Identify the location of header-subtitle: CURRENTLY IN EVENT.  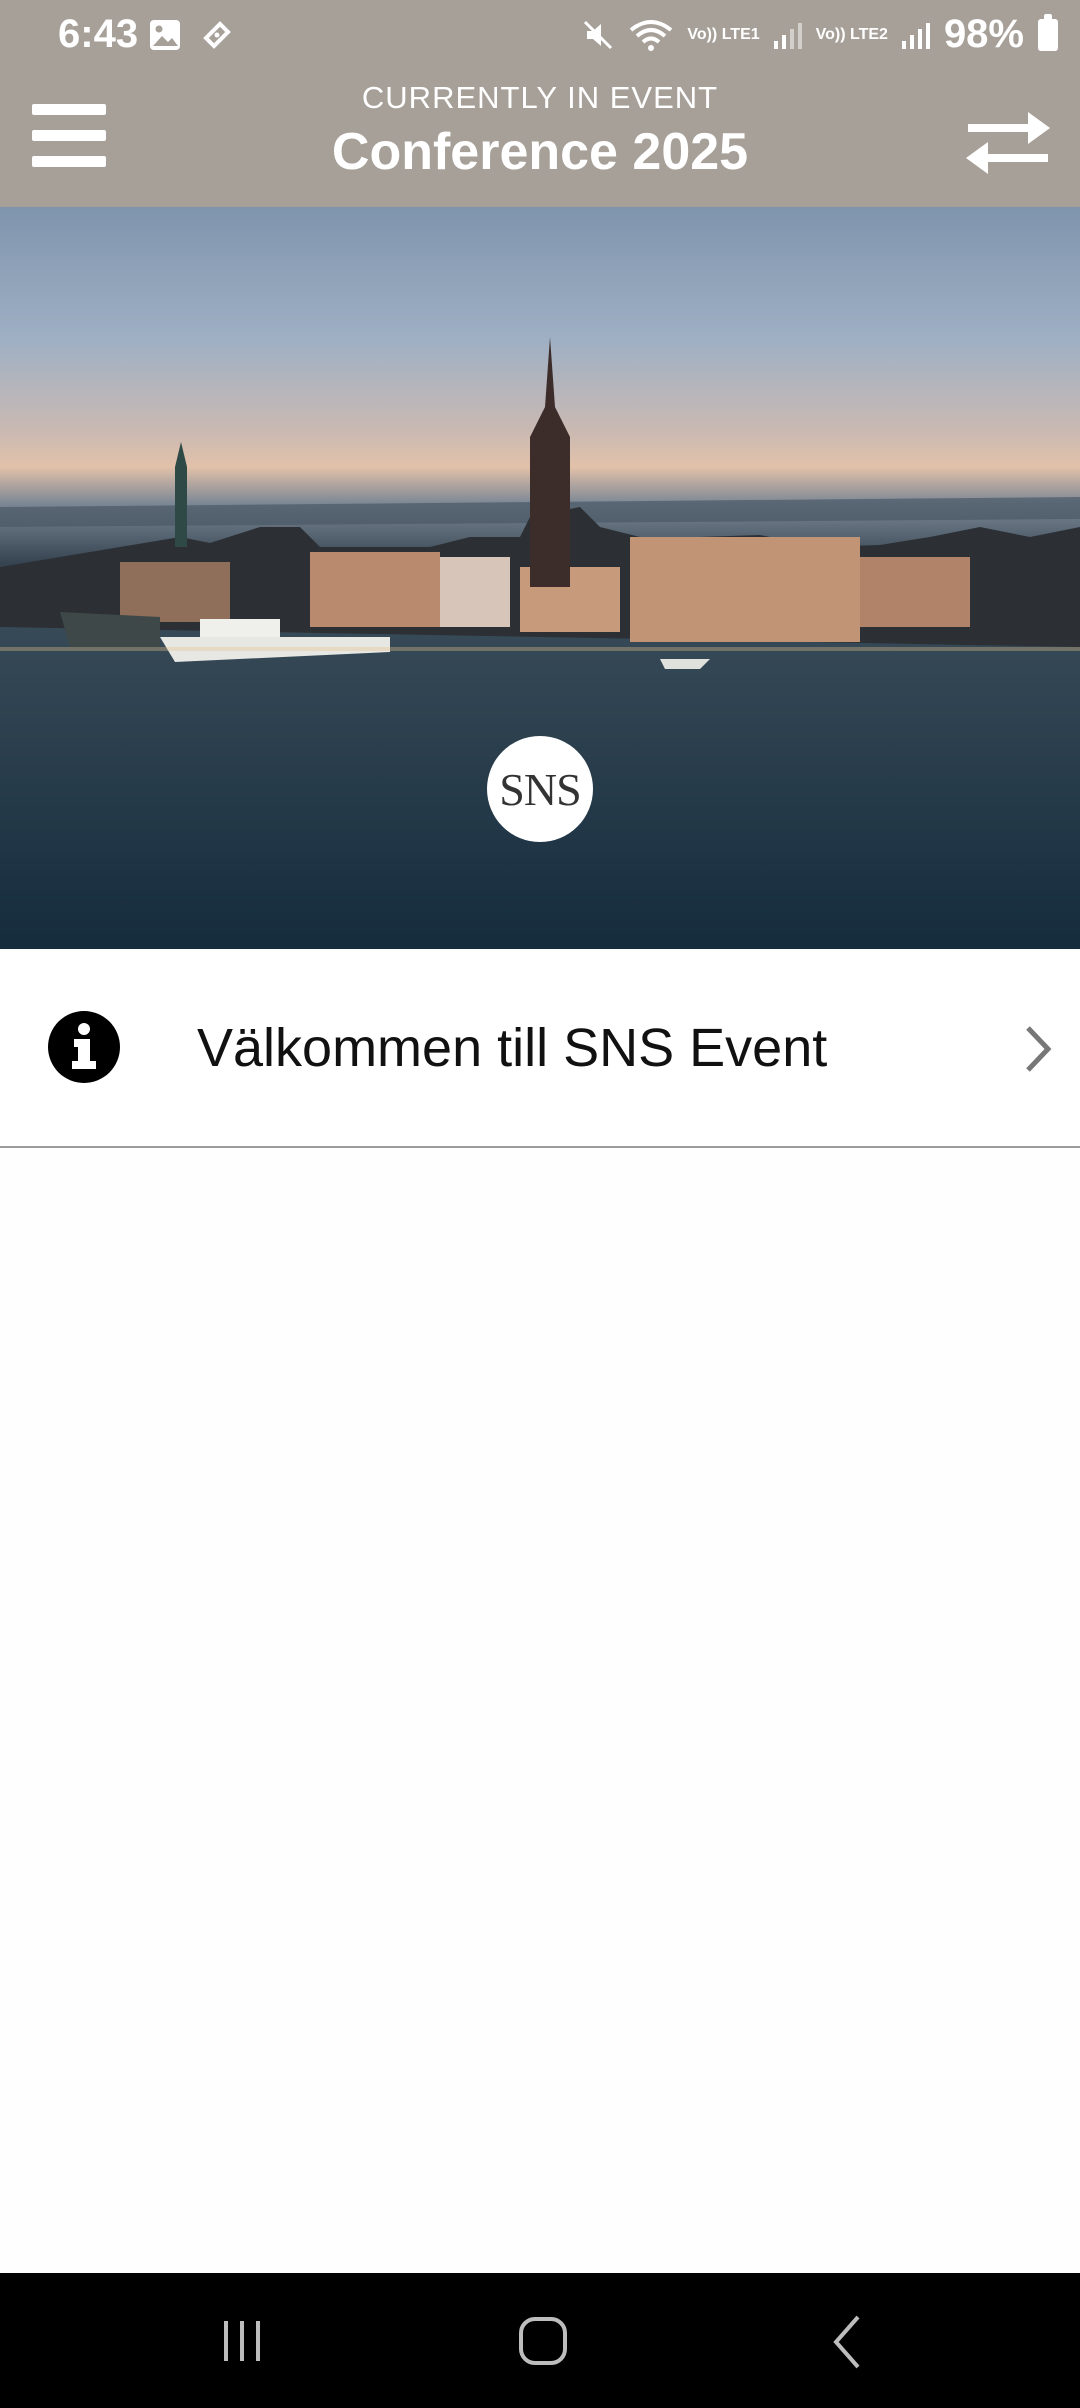
(540, 97).